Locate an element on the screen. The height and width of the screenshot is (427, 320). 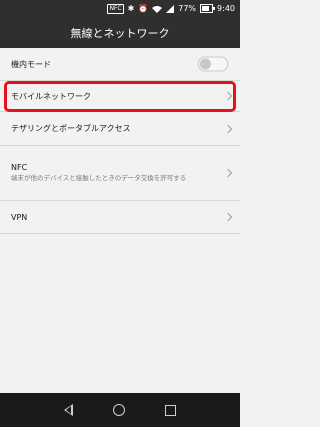
page-title: 無線とネットワーク is located at coordinates (120, 33).